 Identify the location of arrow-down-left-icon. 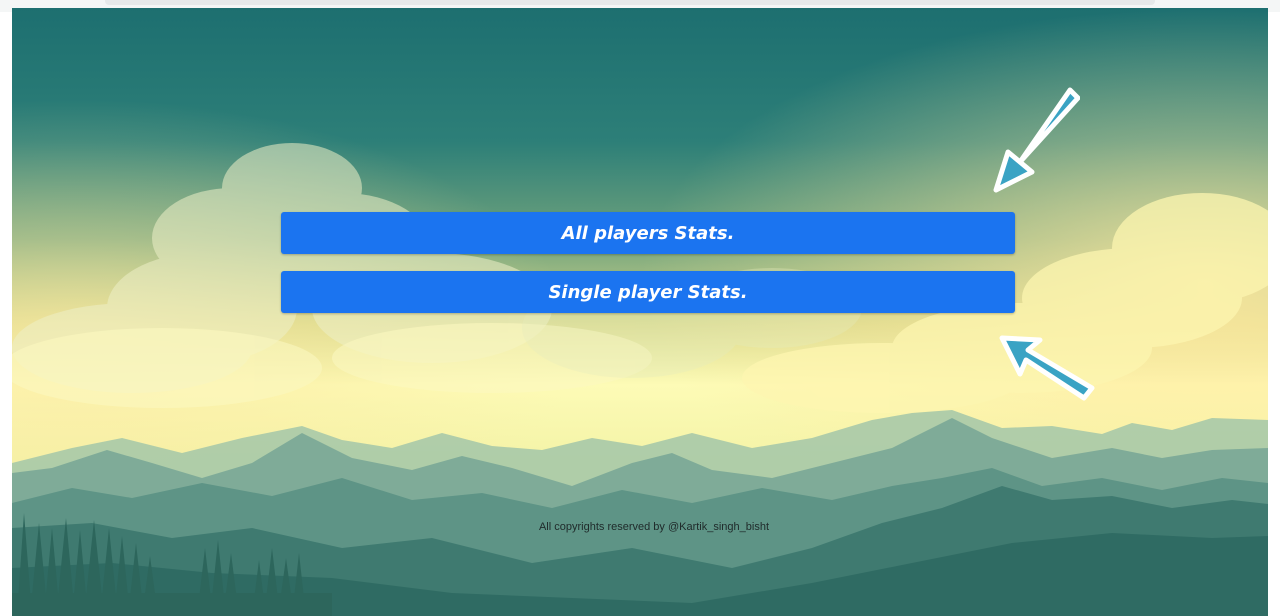
(1036, 140).